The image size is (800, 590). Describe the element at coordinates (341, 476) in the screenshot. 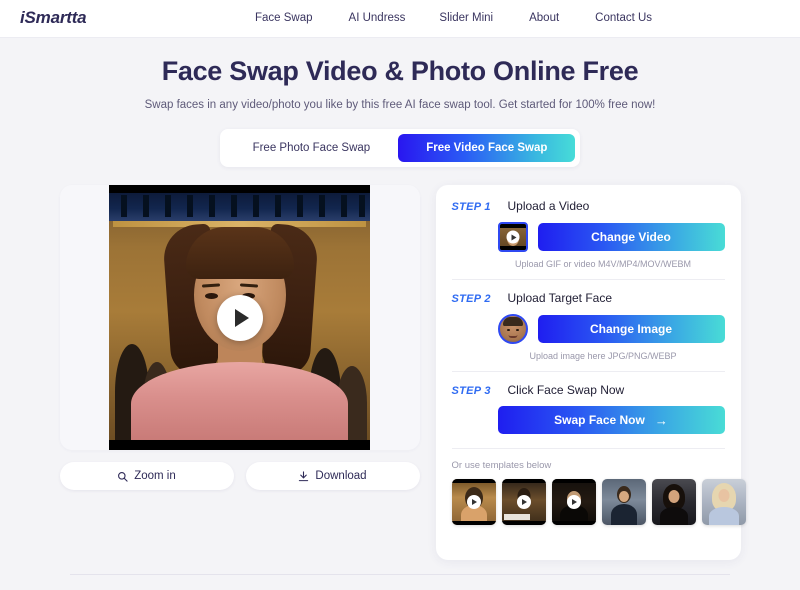

I see `download-label: Download` at that location.